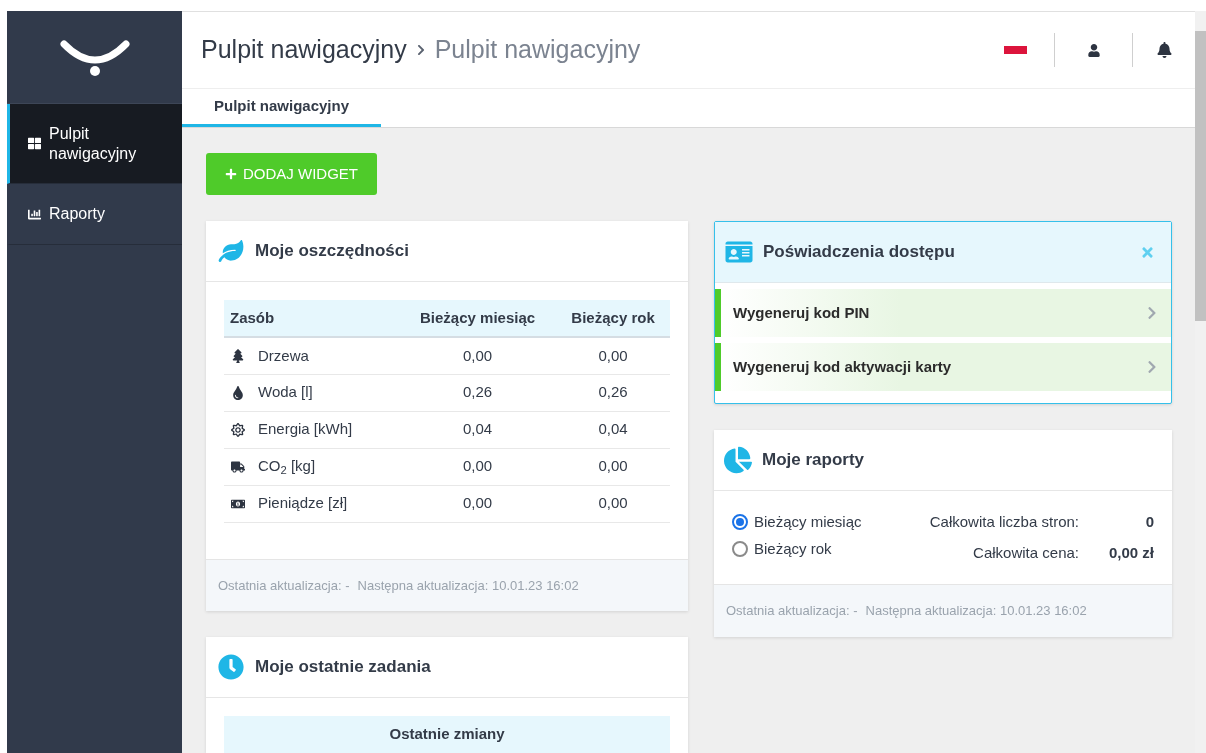 The width and height of the screenshot is (1206, 753). I want to click on breadcrumb-current: Pulpit nawigacyjny, so click(537, 50).